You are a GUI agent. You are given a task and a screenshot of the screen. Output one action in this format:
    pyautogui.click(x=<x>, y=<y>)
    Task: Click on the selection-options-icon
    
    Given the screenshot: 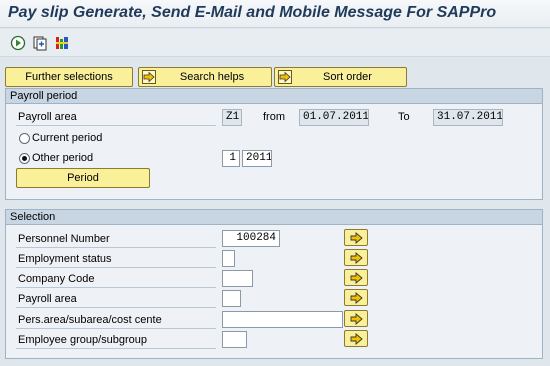 What is the action you would take?
    pyautogui.click(x=62, y=43)
    